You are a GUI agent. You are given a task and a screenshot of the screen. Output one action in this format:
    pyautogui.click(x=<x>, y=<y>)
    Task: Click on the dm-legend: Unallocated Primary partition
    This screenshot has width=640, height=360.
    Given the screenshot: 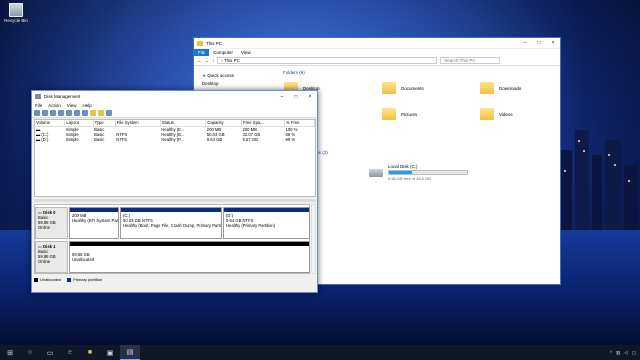 What is the action you would take?
    pyautogui.click(x=68, y=279)
    